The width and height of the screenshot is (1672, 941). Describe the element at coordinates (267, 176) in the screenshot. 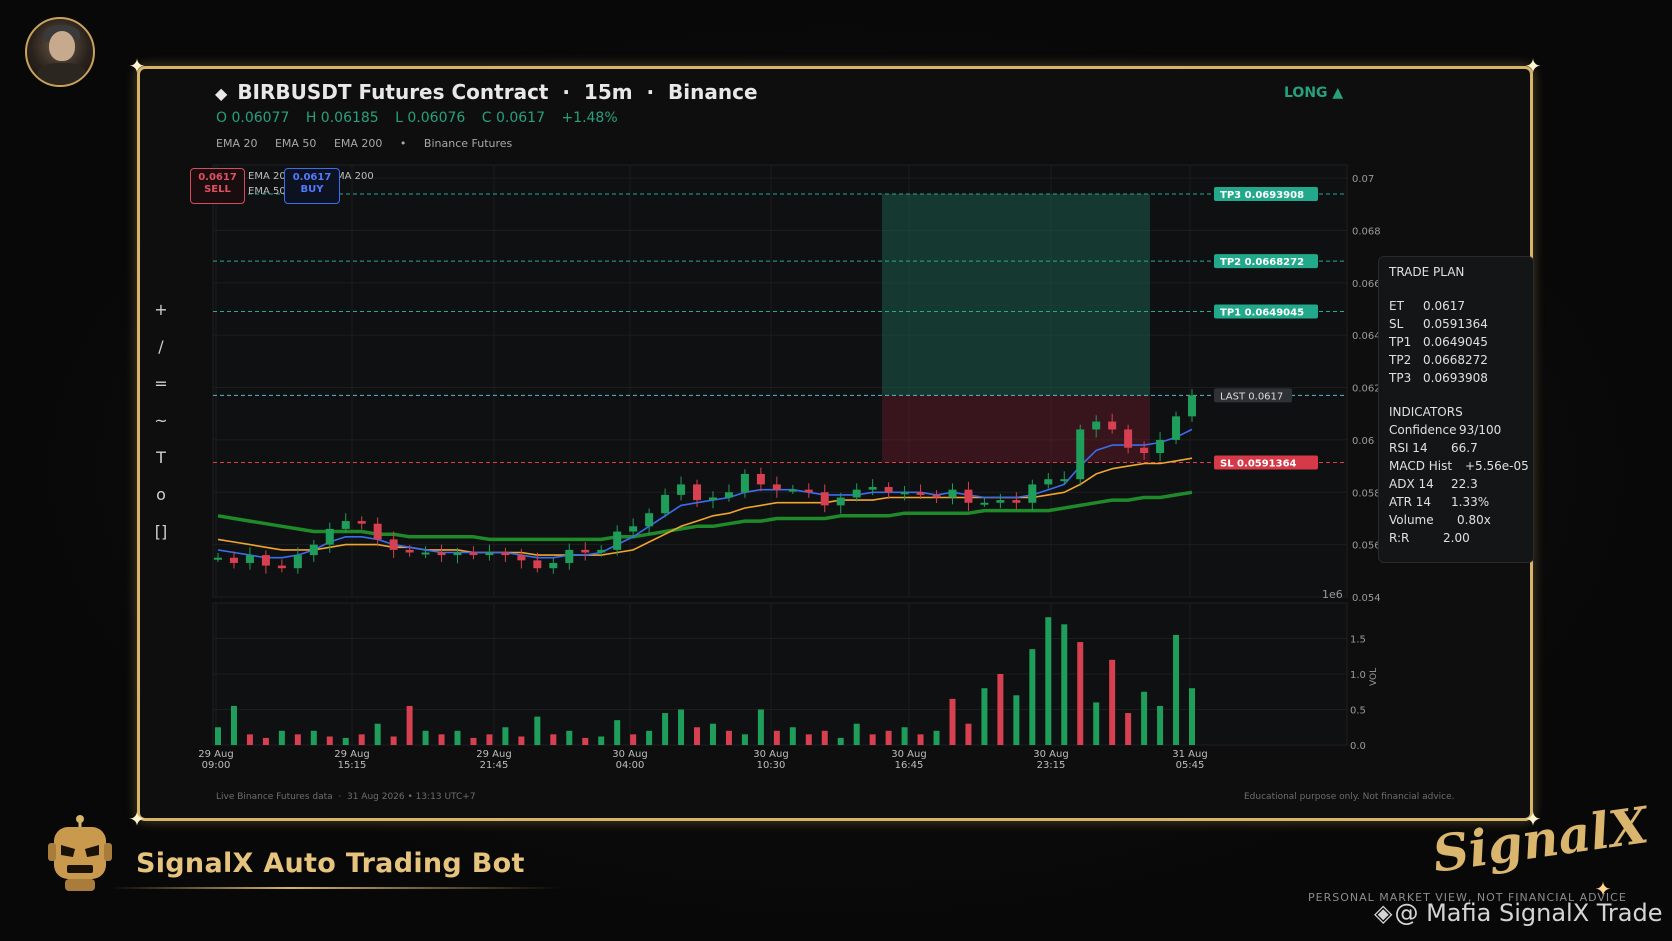

I see `mini-legend-ema20: EMA 20` at that location.